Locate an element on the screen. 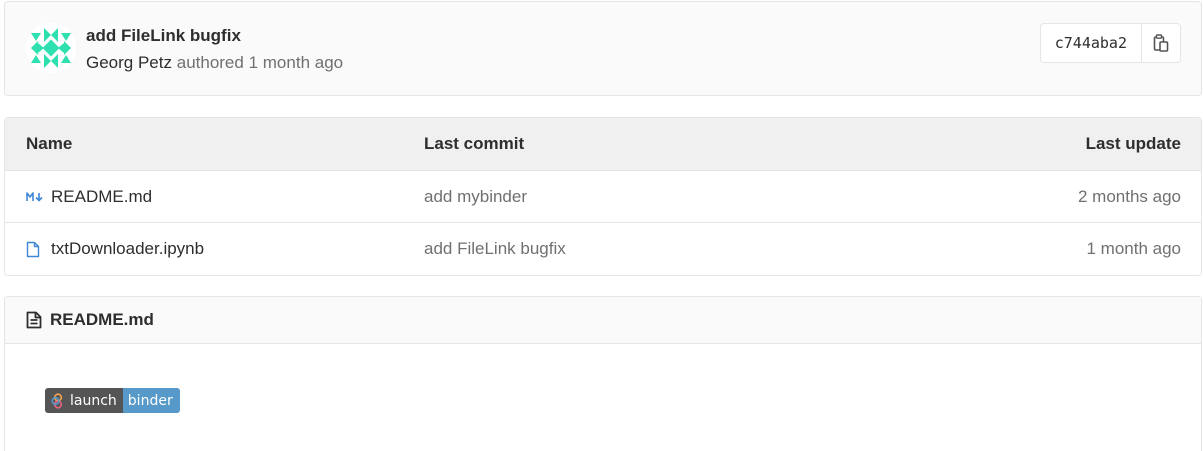  commit-title-link: add FileLink bugfix is located at coordinates (163, 36).